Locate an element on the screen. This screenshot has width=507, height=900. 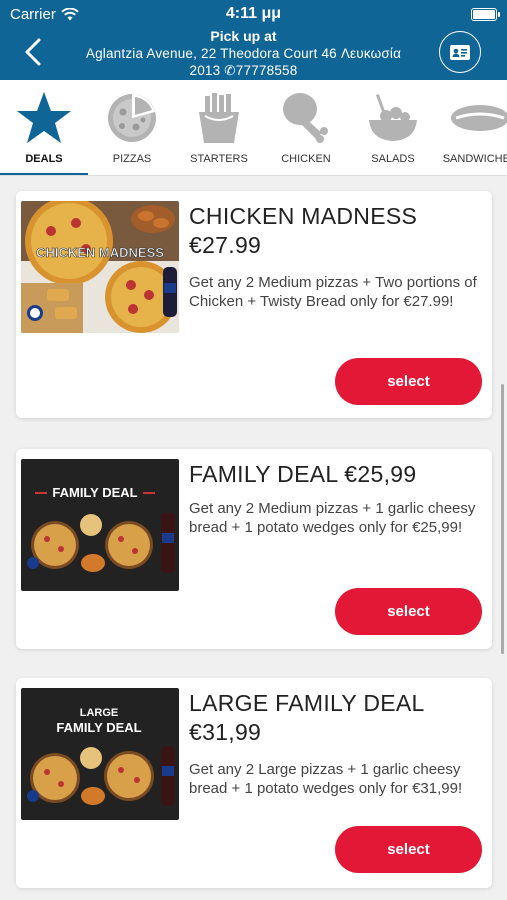
fries-icon is located at coordinates (219, 118).